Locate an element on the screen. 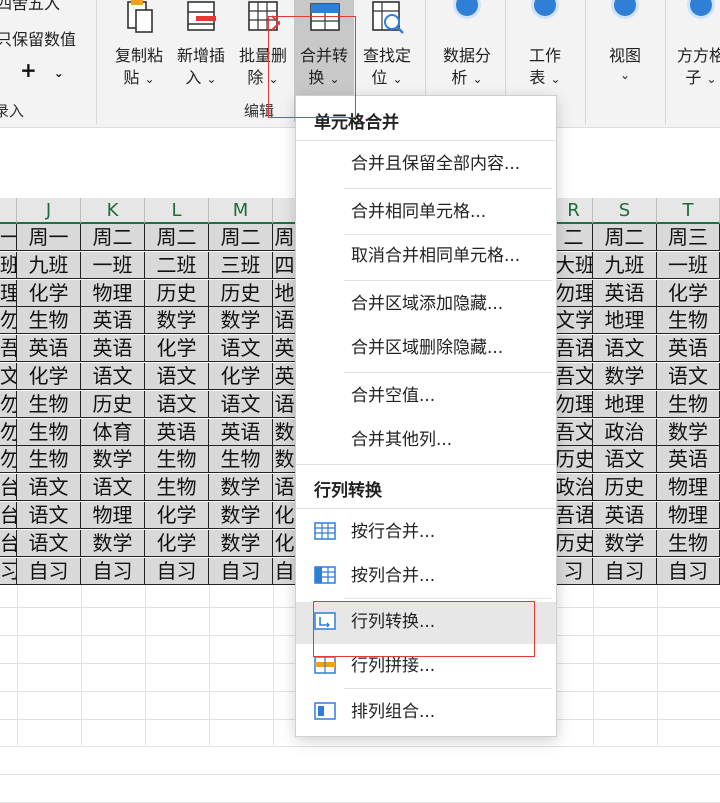 The width and height of the screenshot is (720, 803). table-cell: 文学 is located at coordinates (574, 321).